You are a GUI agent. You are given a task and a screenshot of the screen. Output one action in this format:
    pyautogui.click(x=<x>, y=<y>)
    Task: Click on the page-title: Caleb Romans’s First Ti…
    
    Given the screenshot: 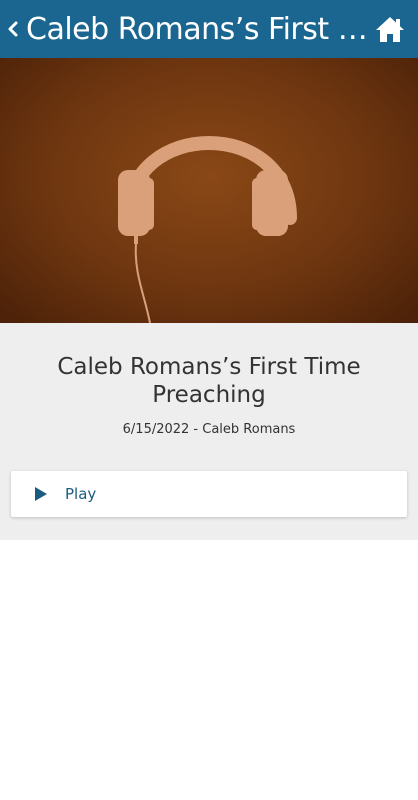 What is the action you would take?
    pyautogui.click(x=197, y=29)
    